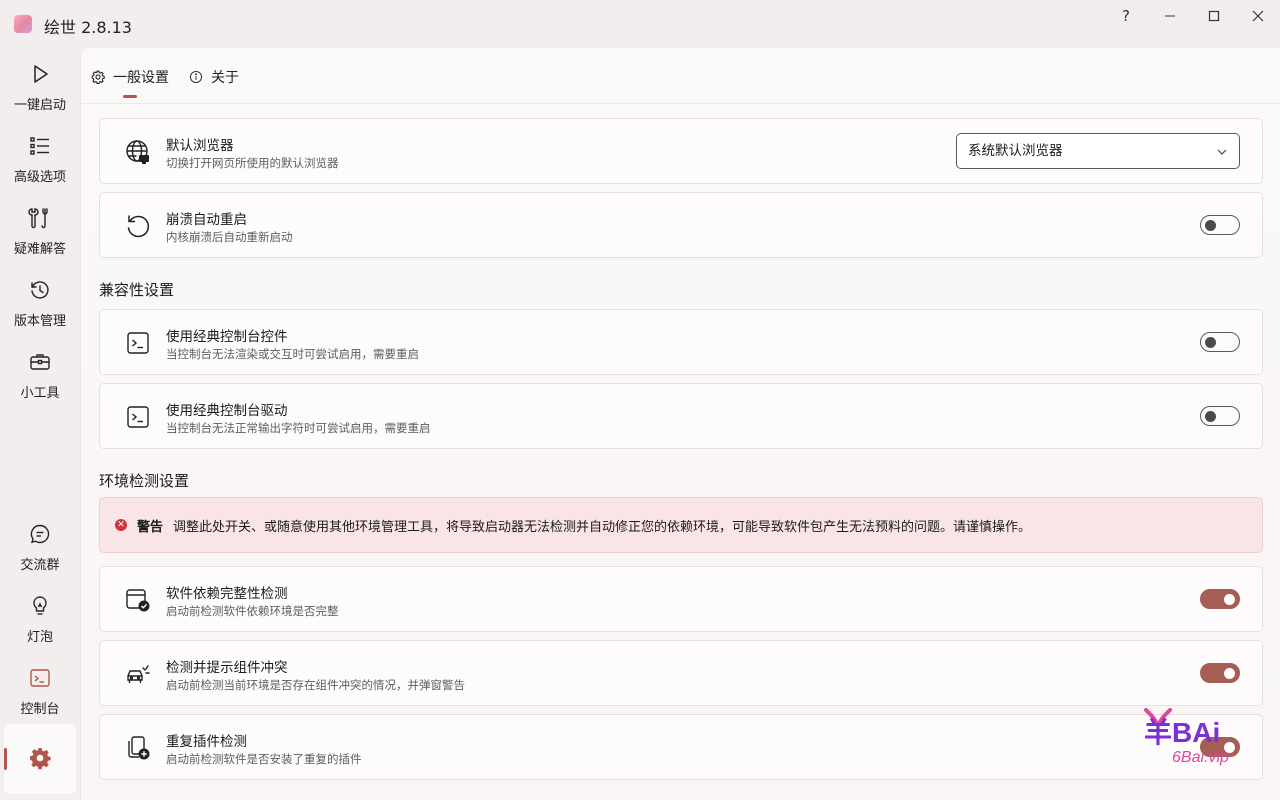  Describe the element at coordinates (252, 163) in the screenshot. I see `setting-description: 切换打开网页所使用的默认浏览器` at that location.